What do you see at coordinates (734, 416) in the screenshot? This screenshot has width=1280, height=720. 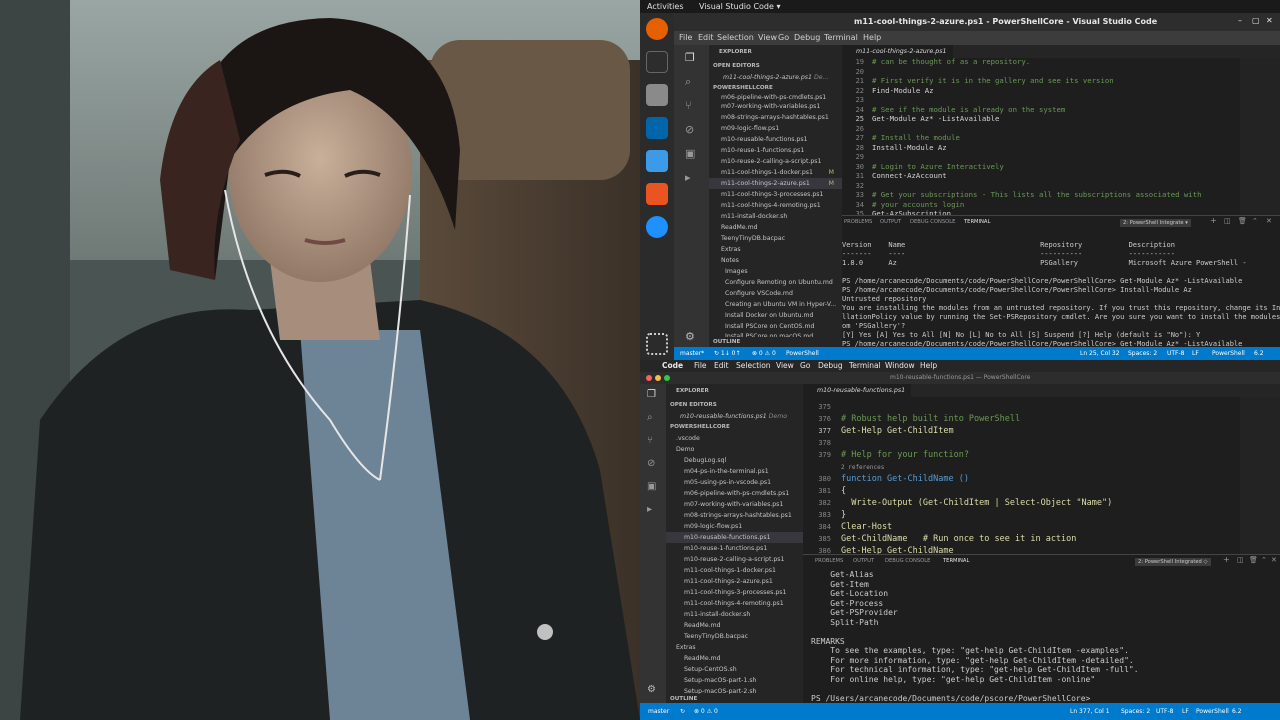 I see `open-editor-item: m10-reusable-functions.ps1 Demo` at bounding box center [734, 416].